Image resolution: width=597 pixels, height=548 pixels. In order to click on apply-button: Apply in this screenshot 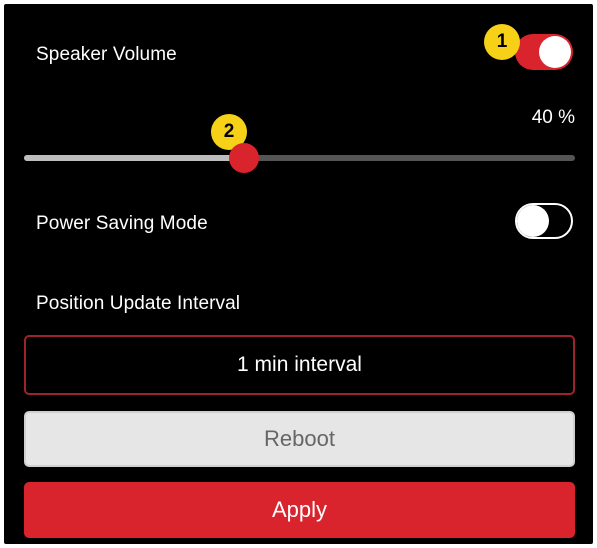, I will do `click(299, 510)`.